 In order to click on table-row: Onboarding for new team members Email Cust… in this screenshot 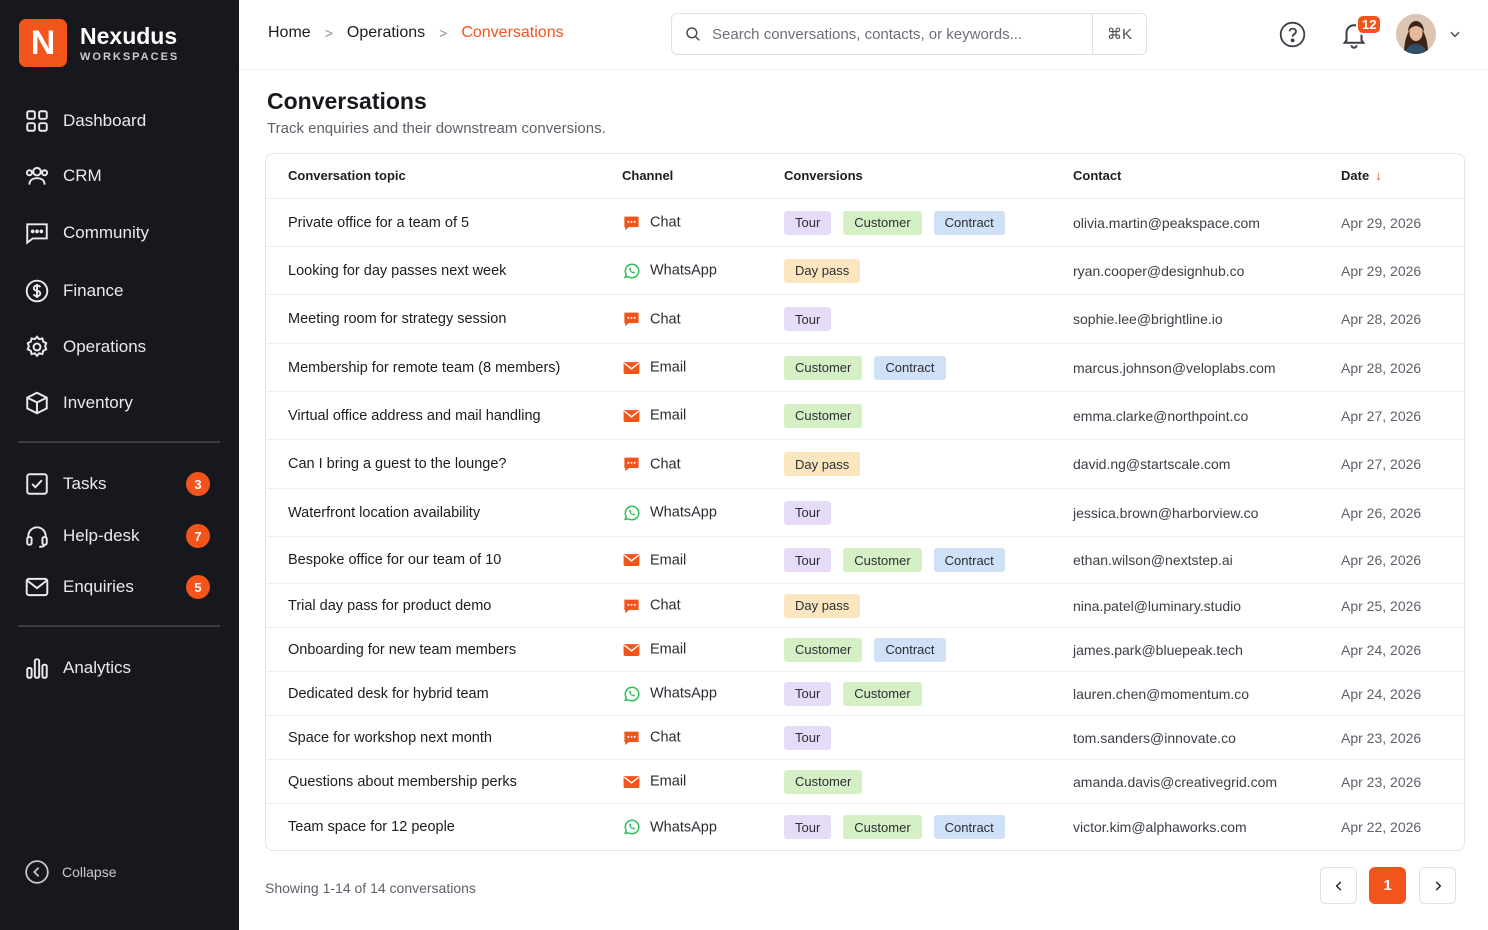, I will do `click(865, 650)`.